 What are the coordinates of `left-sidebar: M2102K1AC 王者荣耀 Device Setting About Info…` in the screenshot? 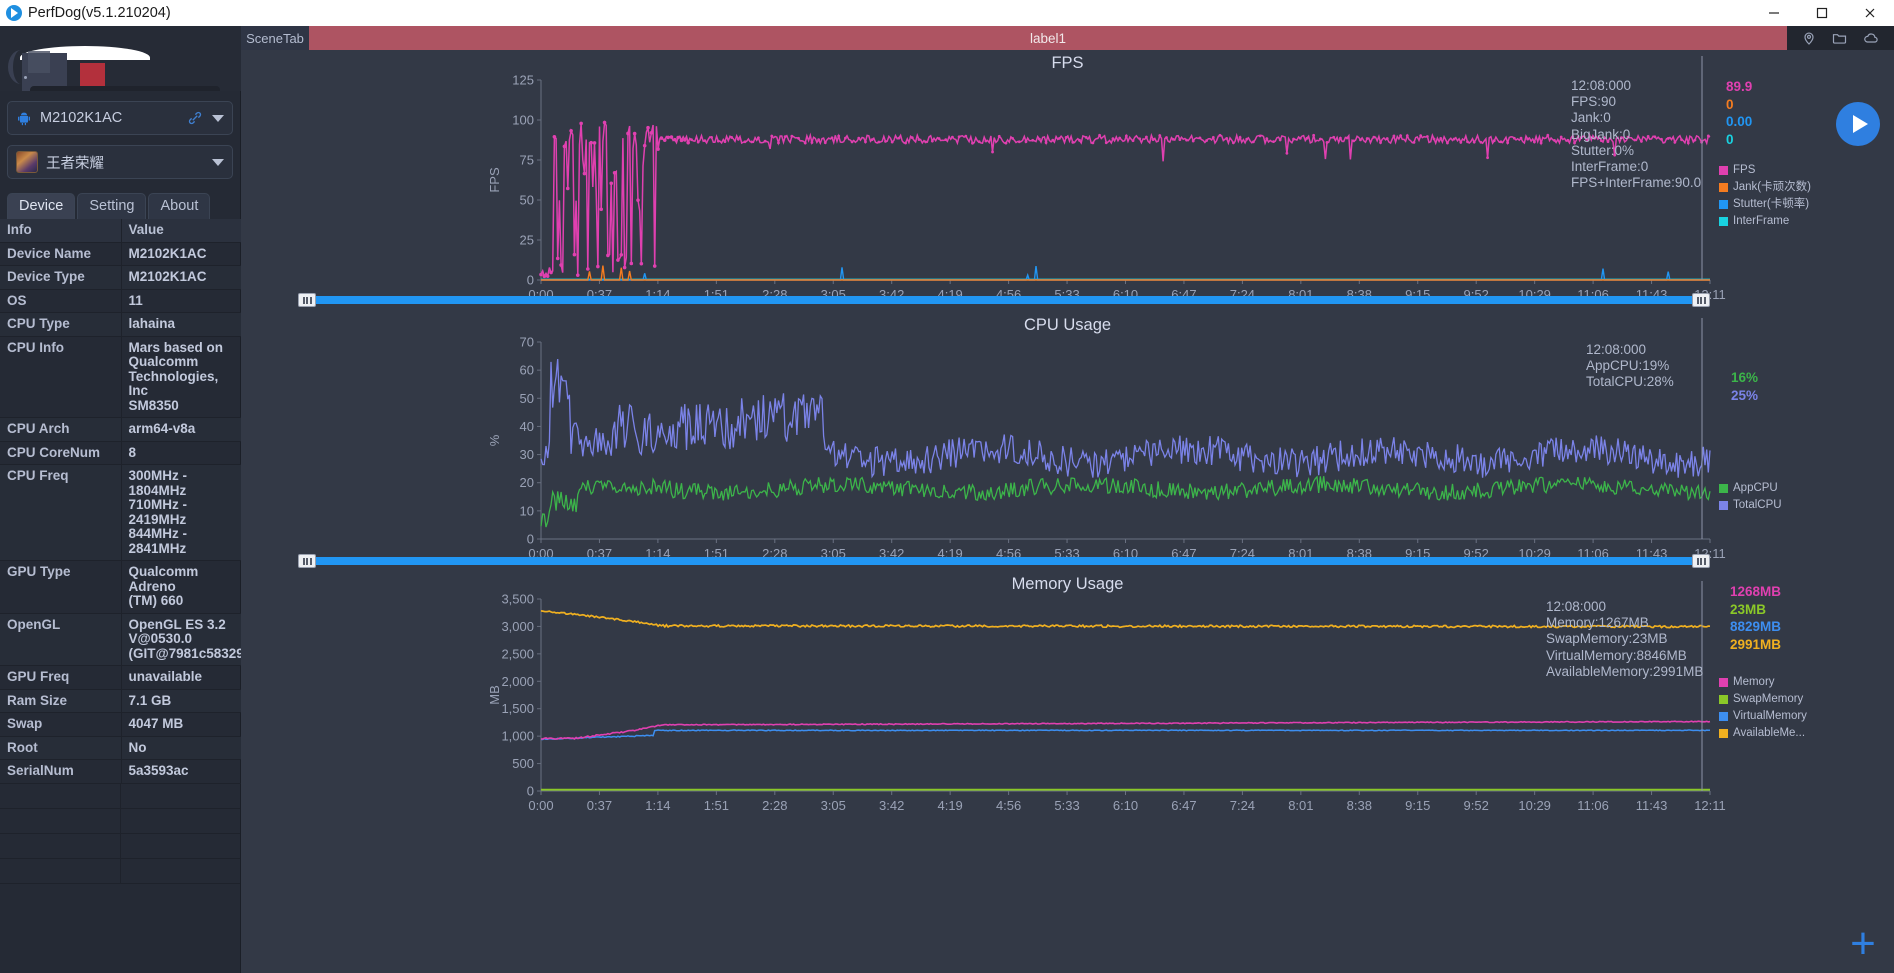 It's located at (120, 499).